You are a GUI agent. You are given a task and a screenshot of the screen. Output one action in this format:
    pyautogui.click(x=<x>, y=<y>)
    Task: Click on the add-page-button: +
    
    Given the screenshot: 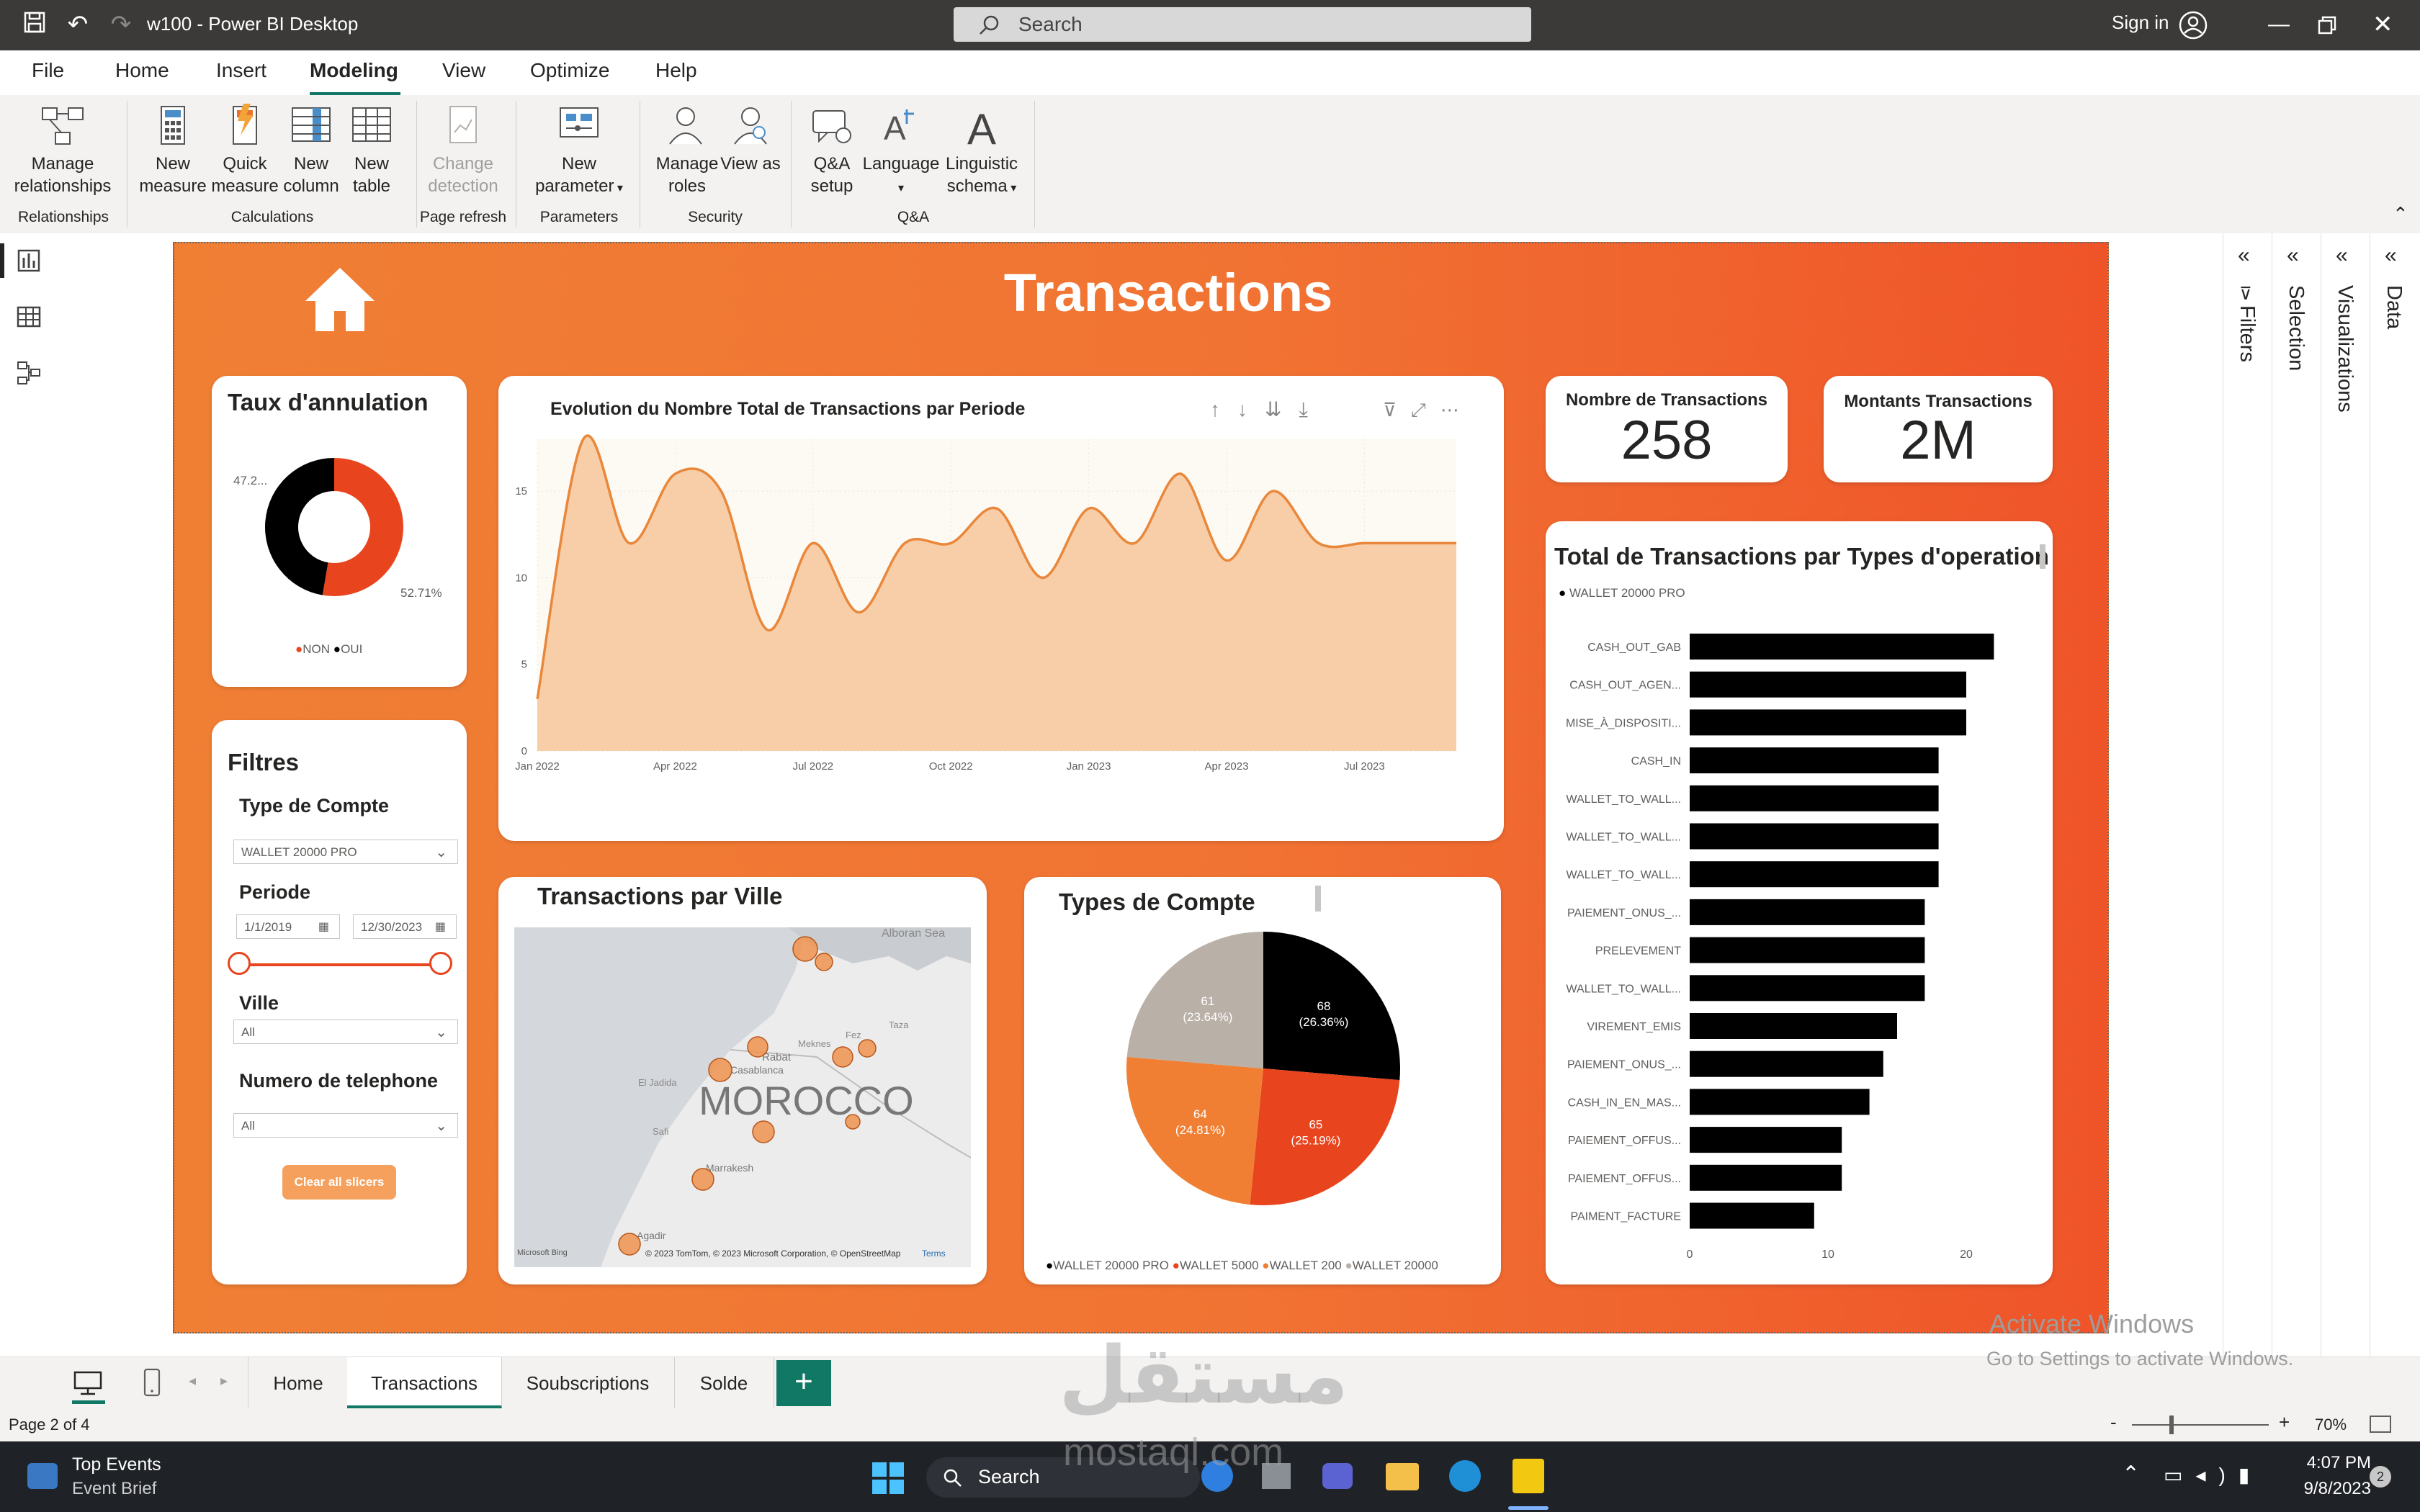 What is the action you would take?
    pyautogui.click(x=803, y=1383)
    